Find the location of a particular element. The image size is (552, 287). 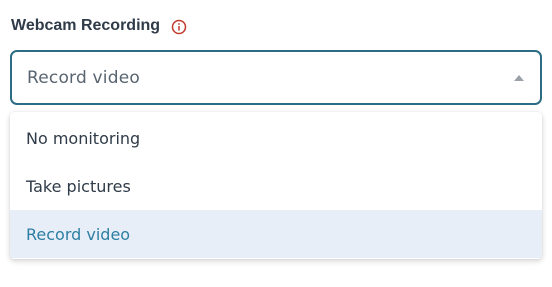

info-icon is located at coordinates (179, 27).